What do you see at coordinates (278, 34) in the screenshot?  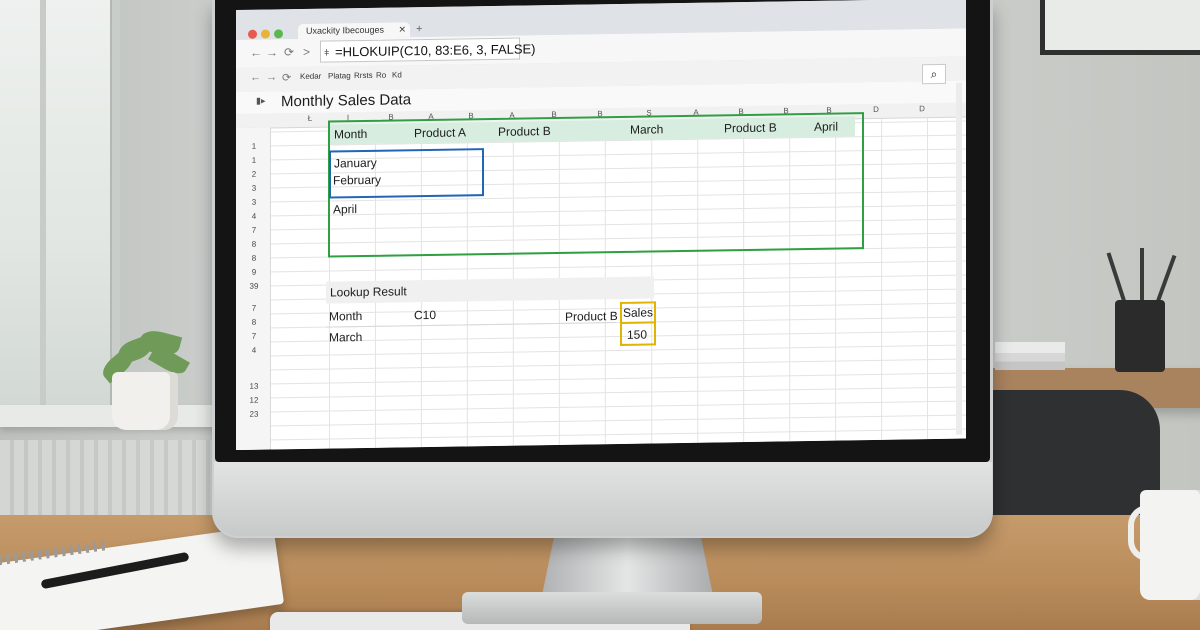 I see `maximize-window-dot` at bounding box center [278, 34].